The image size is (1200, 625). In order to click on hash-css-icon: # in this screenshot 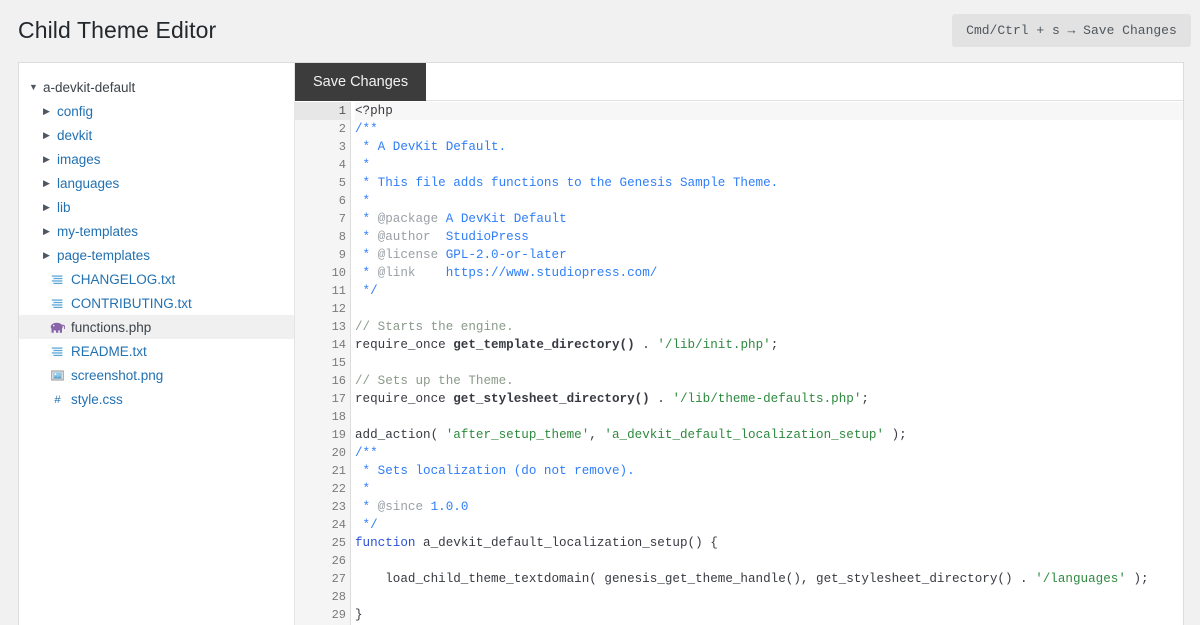, I will do `click(57, 399)`.